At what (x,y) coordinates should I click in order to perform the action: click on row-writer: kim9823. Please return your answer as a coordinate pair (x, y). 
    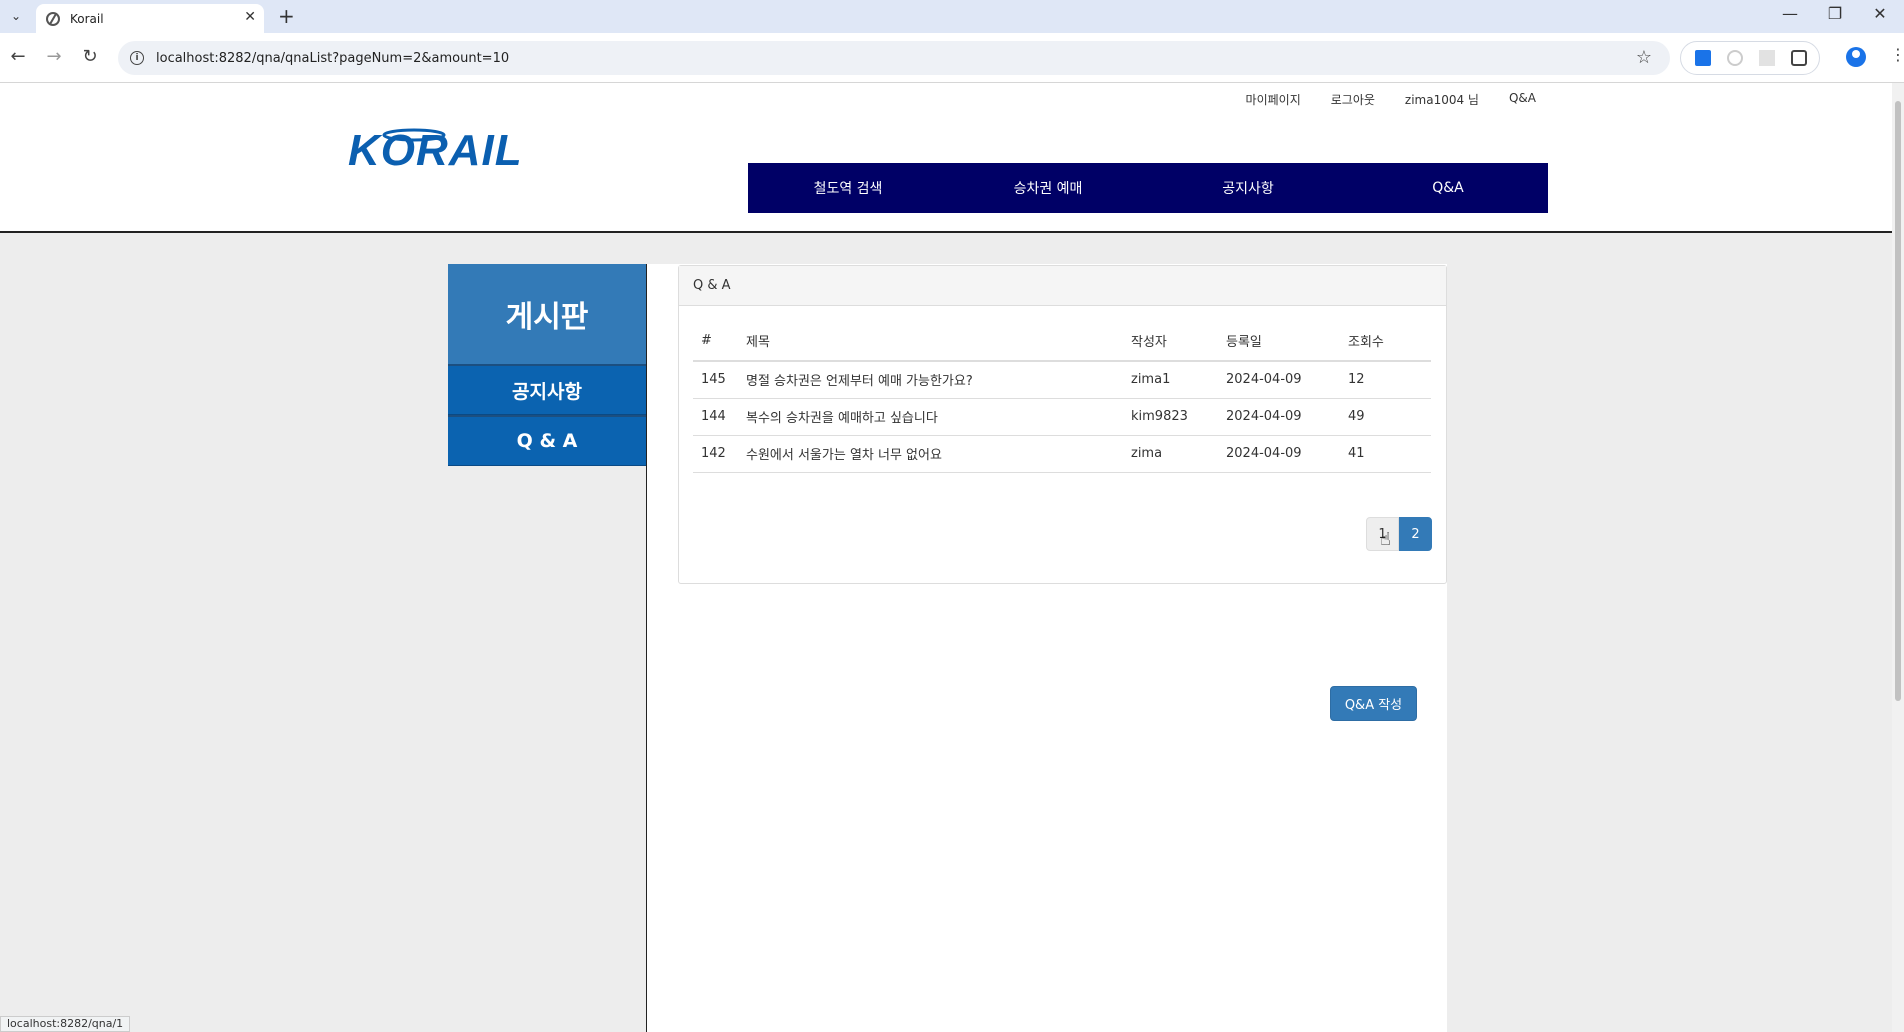
    Looking at the image, I should click on (1170, 417).